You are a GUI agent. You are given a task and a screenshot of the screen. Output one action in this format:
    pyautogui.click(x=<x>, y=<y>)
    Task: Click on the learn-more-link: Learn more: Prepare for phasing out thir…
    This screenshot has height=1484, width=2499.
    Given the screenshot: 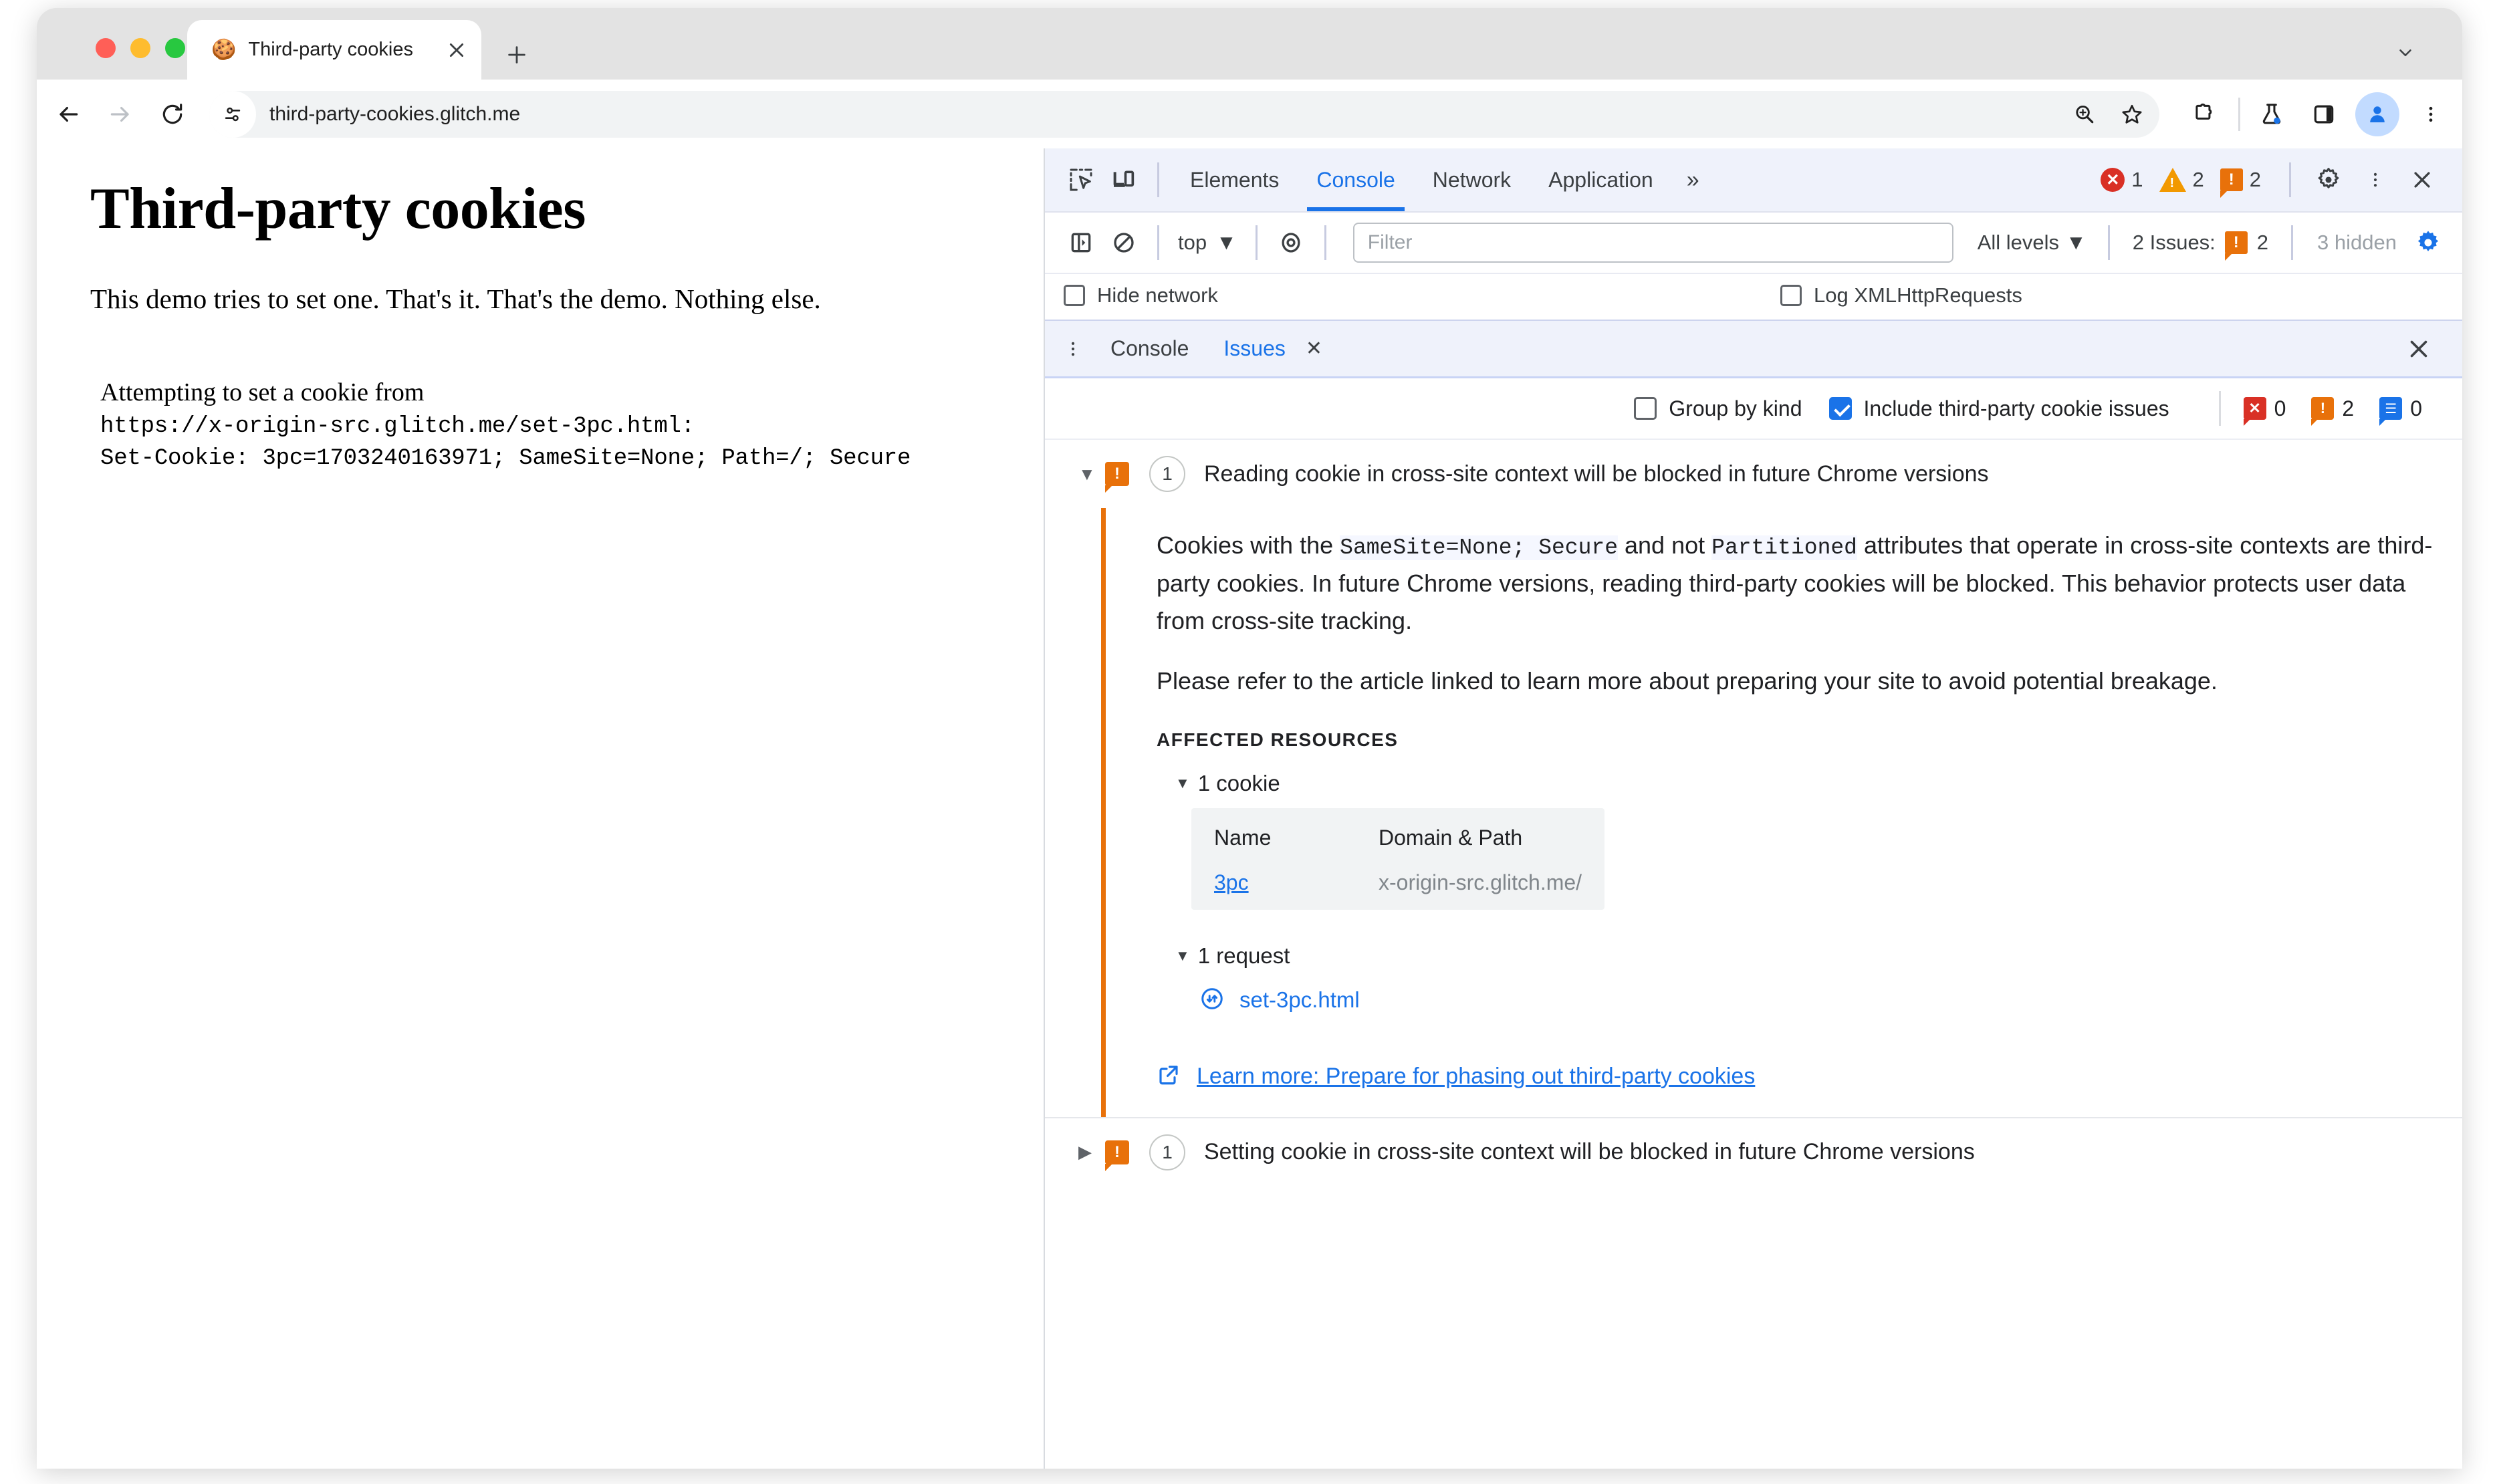 What is the action you would take?
    pyautogui.click(x=1476, y=1077)
    